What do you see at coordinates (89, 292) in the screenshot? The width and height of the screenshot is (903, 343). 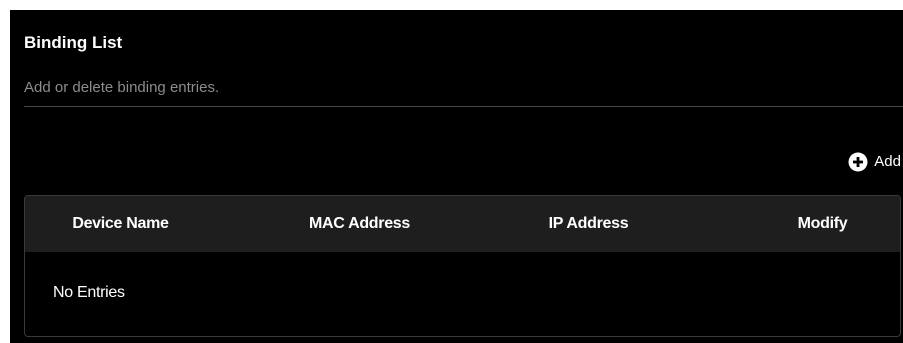 I see `empty-table-message: No Entries` at bounding box center [89, 292].